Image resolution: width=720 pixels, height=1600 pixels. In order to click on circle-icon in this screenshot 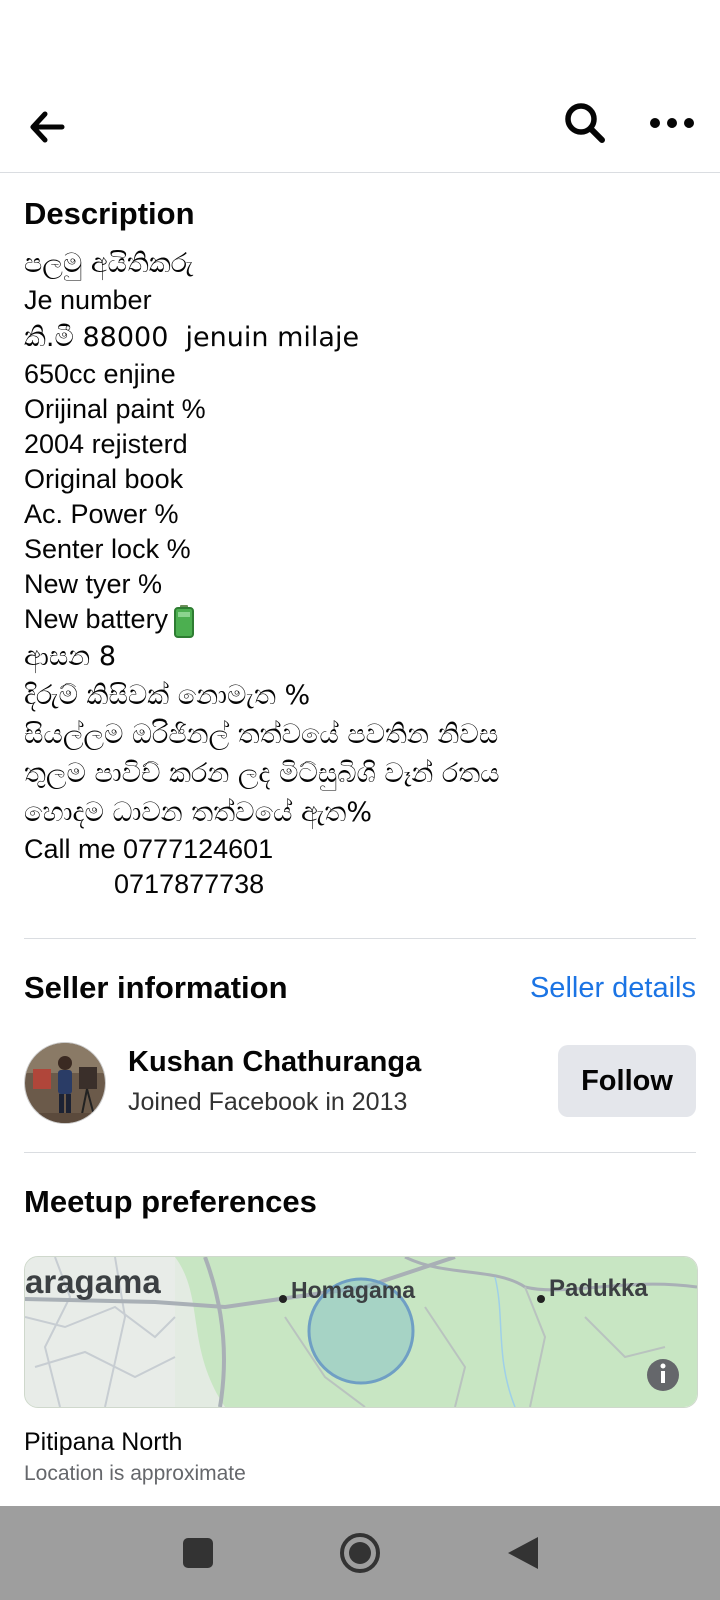, I will do `click(360, 1553)`.